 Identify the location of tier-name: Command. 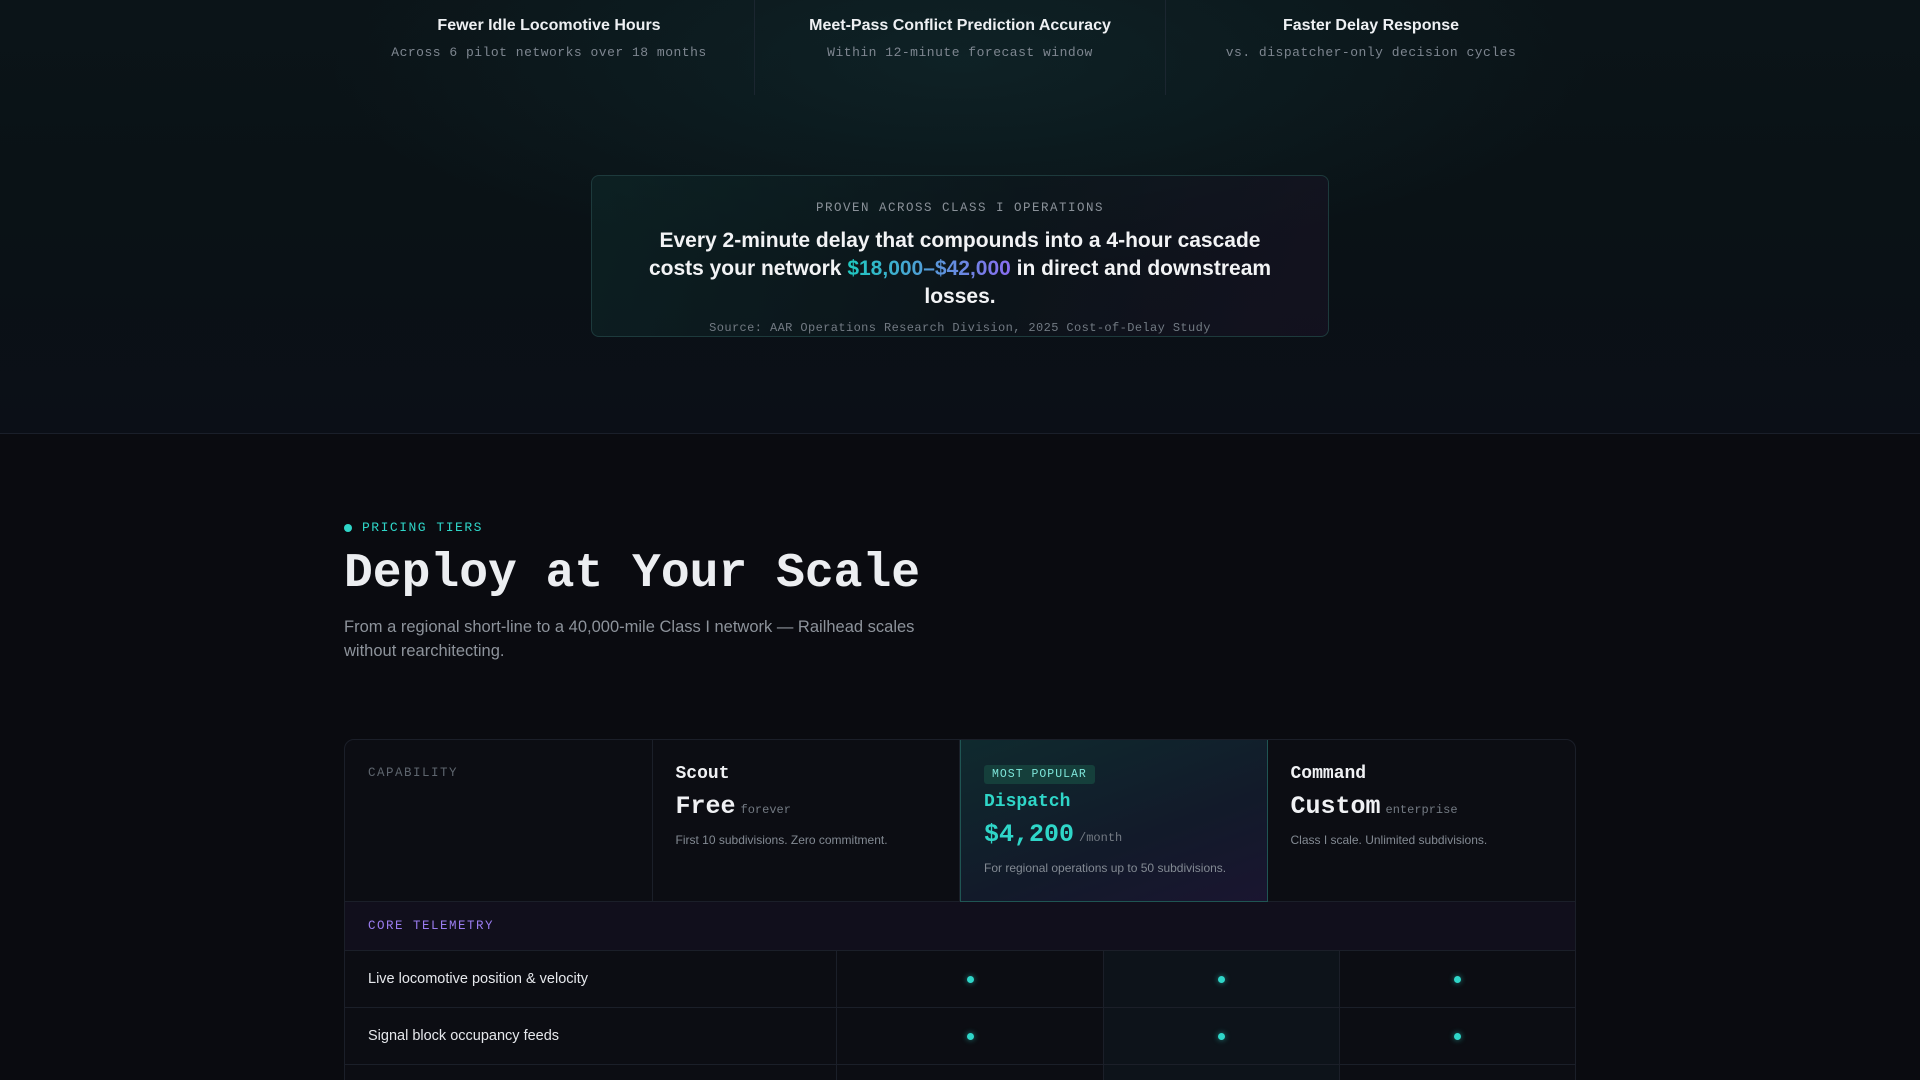
(1328, 774).